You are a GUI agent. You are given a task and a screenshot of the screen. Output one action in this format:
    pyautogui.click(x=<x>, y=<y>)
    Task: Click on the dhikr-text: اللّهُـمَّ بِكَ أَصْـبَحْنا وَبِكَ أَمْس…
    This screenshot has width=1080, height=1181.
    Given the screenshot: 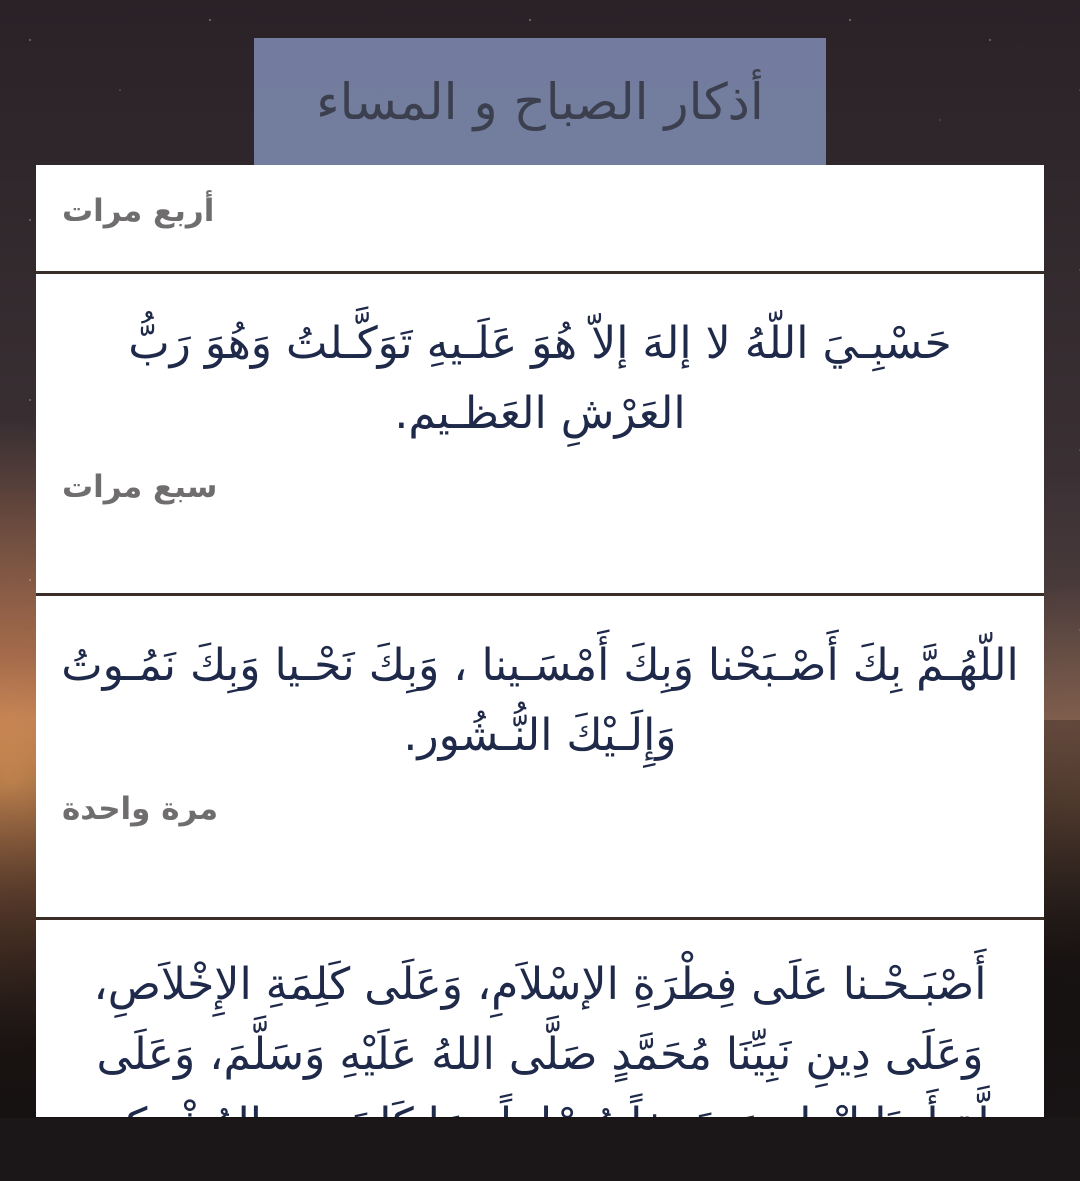 What is the action you would take?
    pyautogui.click(x=540, y=700)
    